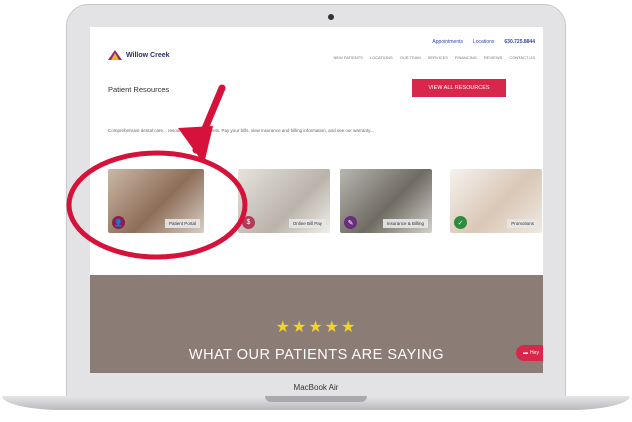 The height and width of the screenshot is (422, 632). I want to click on locations-link: Locations, so click(483, 42).